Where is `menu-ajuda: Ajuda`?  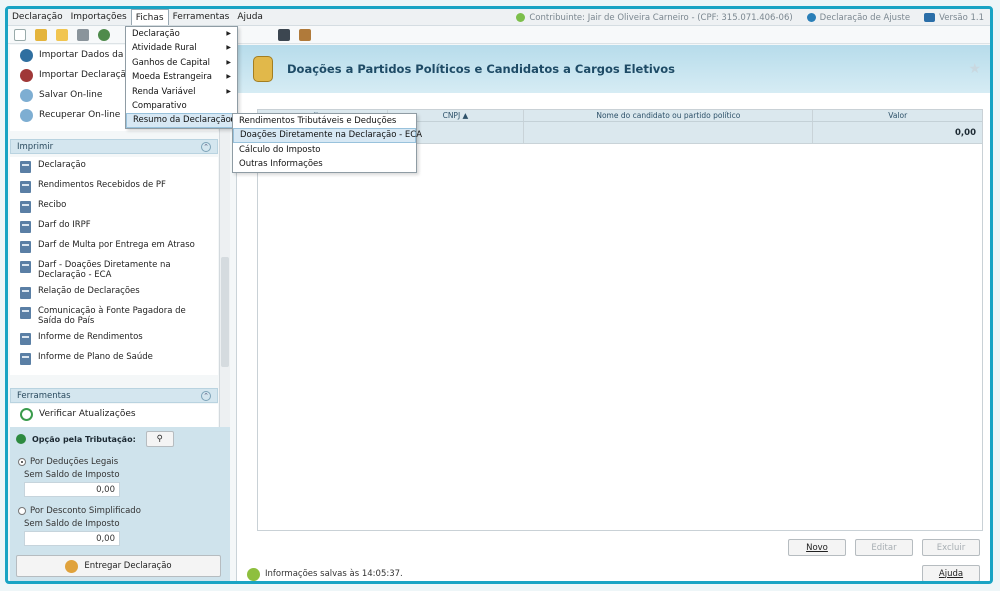
menu-ajuda: Ajuda is located at coordinates (250, 17).